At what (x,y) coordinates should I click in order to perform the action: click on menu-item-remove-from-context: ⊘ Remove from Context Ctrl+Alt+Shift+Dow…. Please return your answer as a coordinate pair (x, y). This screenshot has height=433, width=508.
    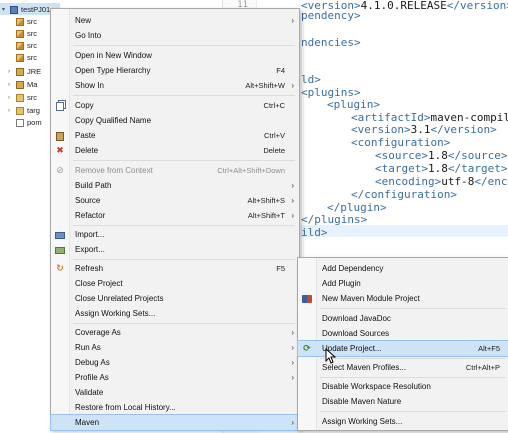
    Looking at the image, I should click on (175, 170).